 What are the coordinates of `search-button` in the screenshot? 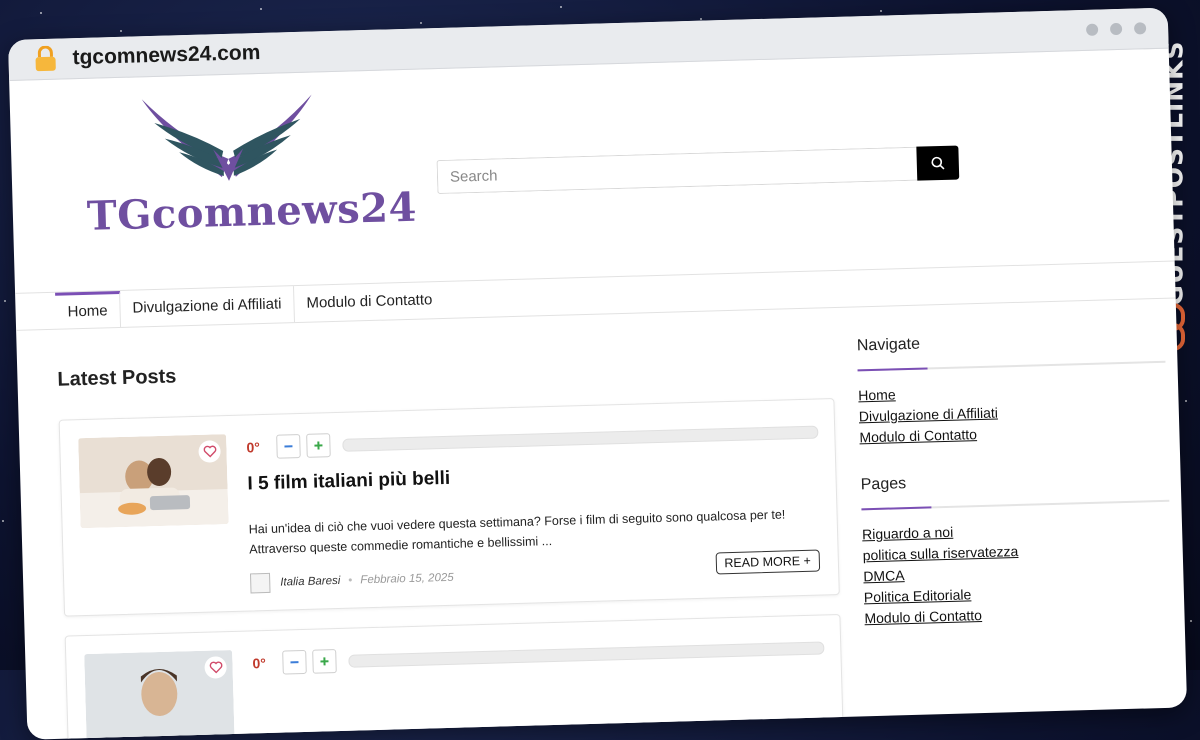 It's located at (937, 163).